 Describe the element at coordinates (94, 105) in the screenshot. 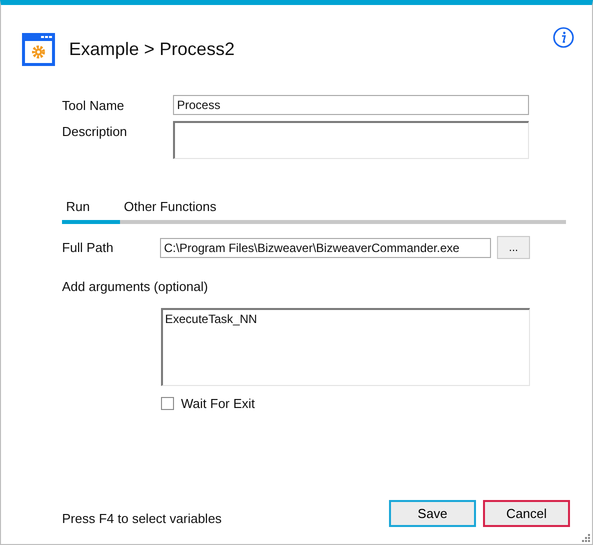

I see `field-label: Tool Name` at that location.